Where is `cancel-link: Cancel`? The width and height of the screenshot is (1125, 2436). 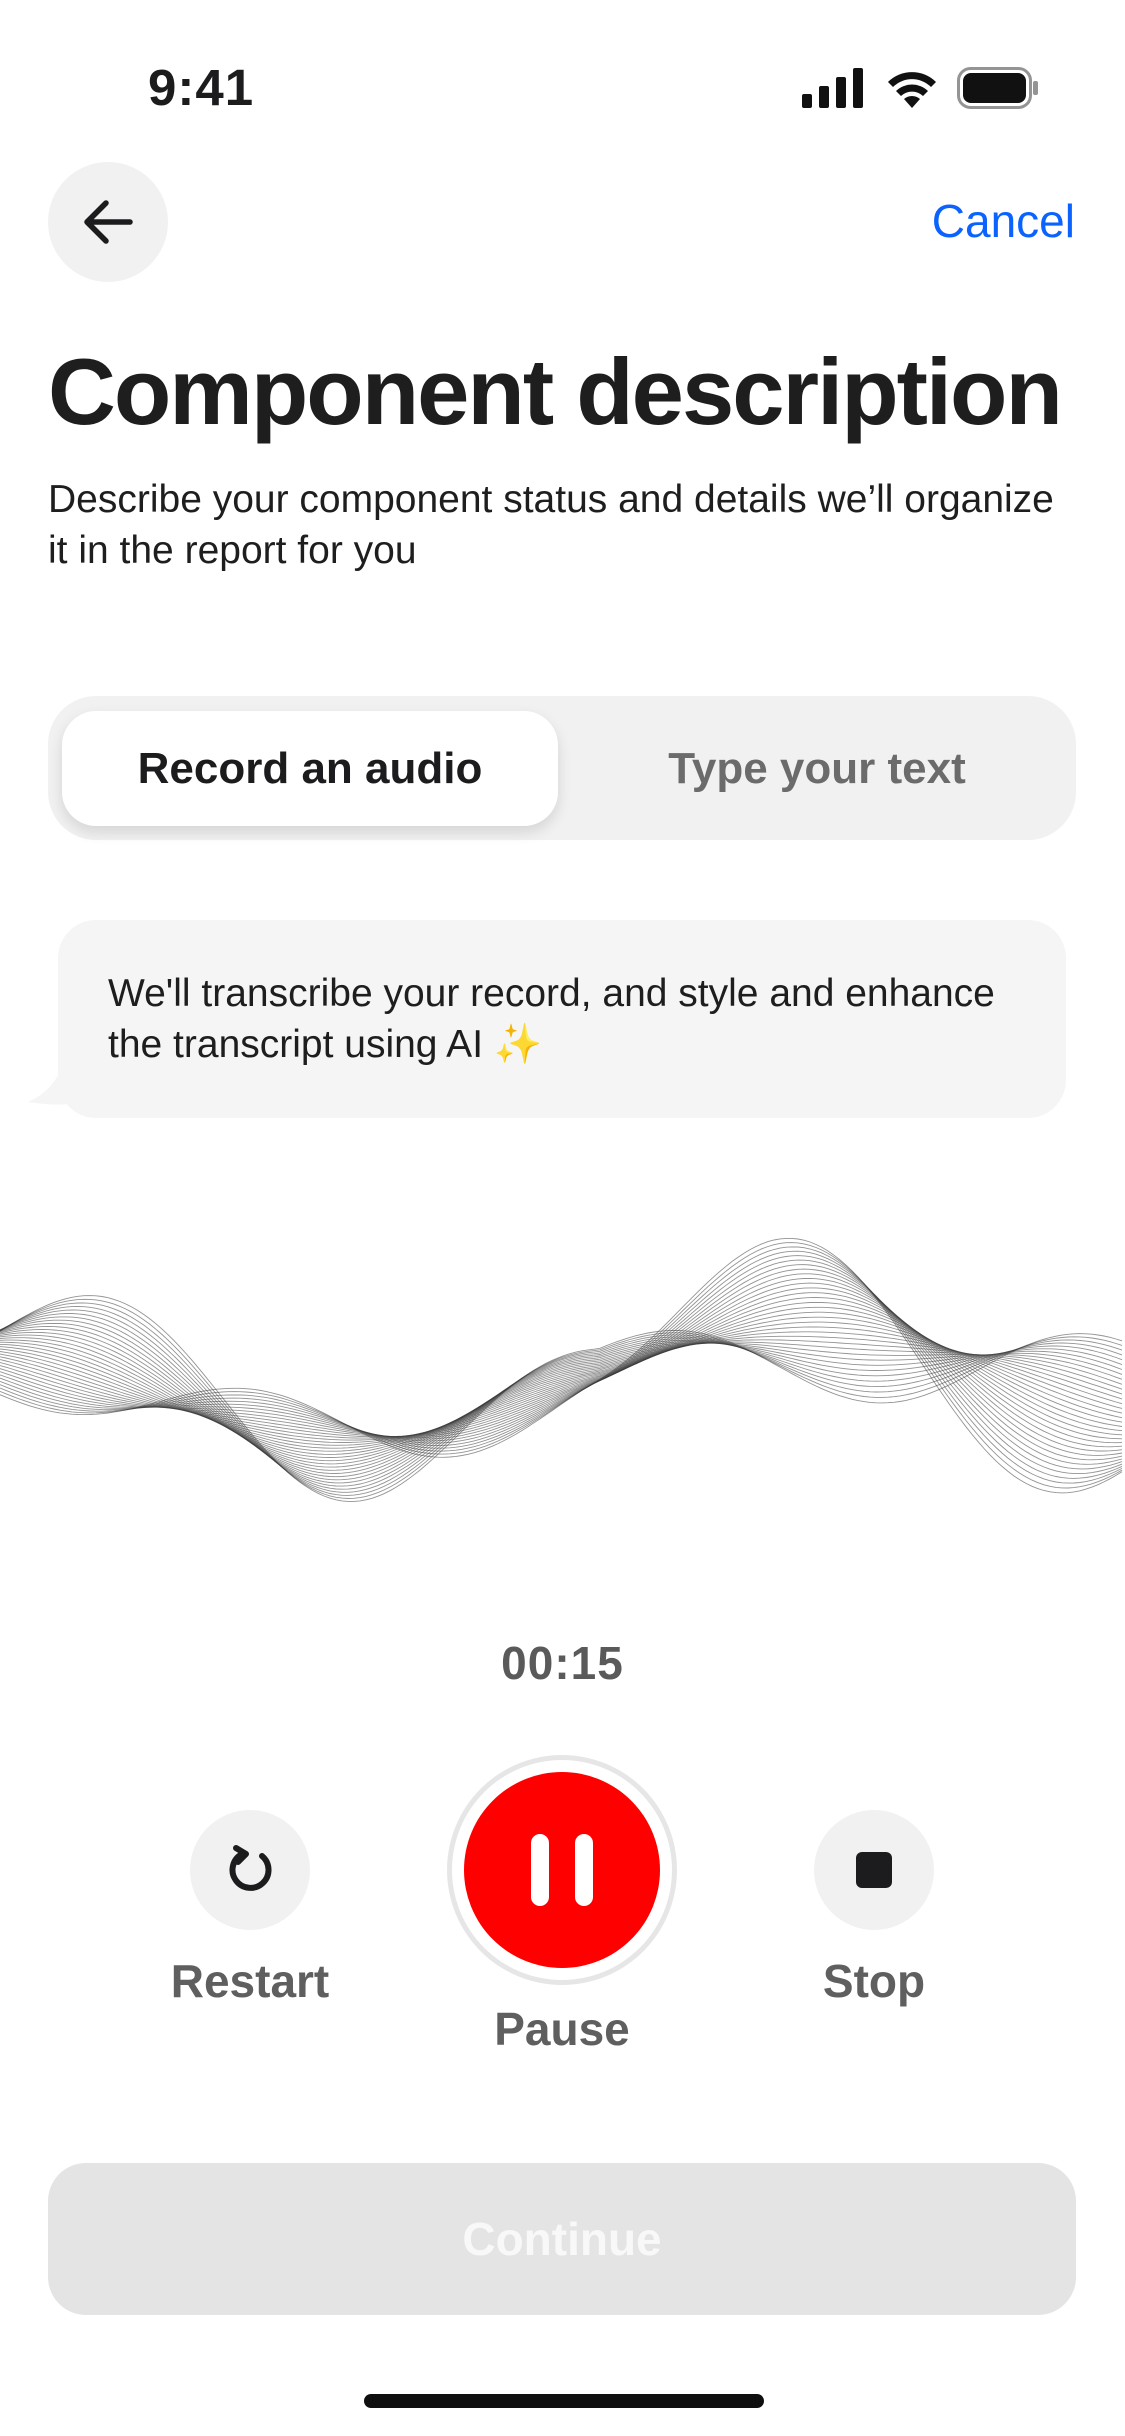
cancel-link: Cancel is located at coordinates (1003, 221).